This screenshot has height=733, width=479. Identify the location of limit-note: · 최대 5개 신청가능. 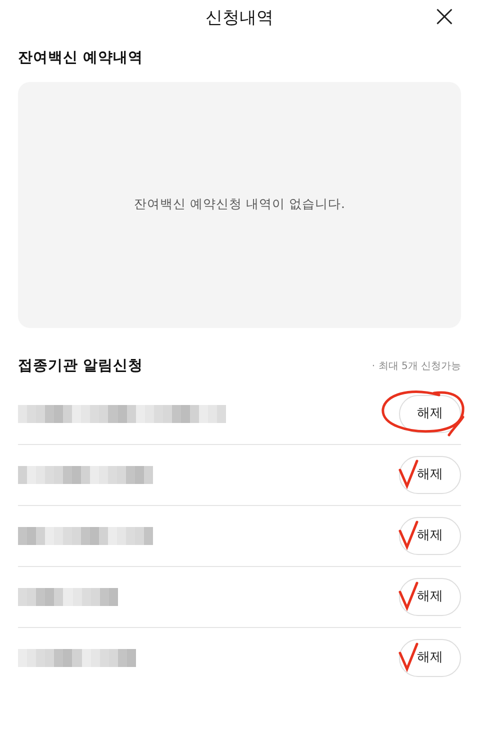
(416, 367).